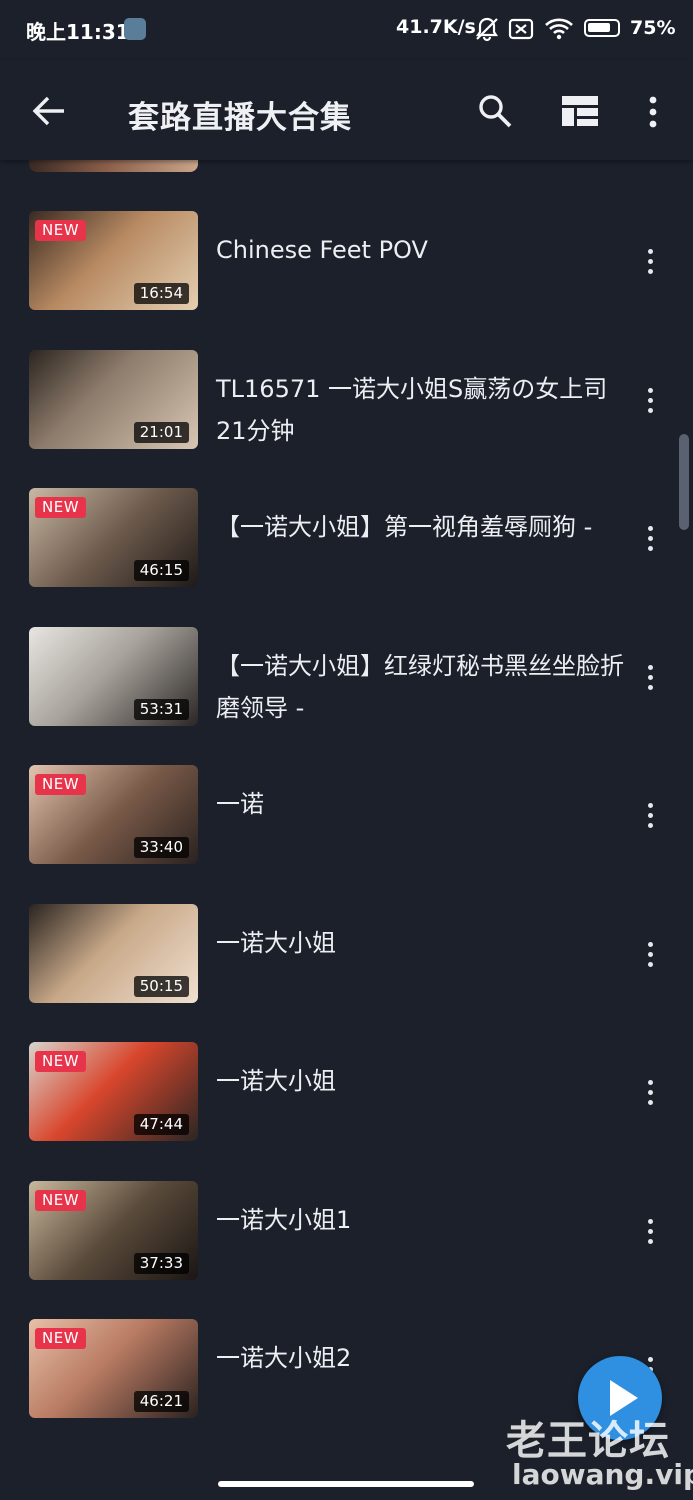 The height and width of the screenshot is (1500, 693). I want to click on video-title: 【一诺大小姐】红绿灯秘书黑丝坐脸折磨领导 -, so click(421, 687).